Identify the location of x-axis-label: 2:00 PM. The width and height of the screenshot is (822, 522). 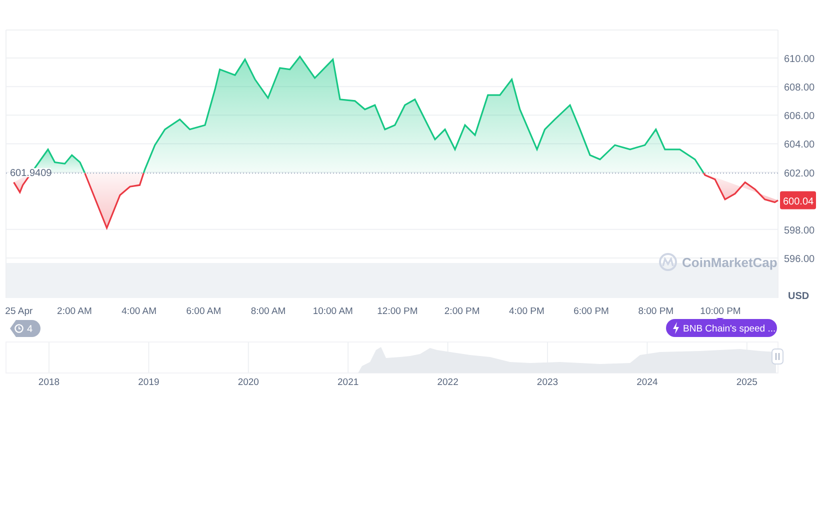
(462, 311).